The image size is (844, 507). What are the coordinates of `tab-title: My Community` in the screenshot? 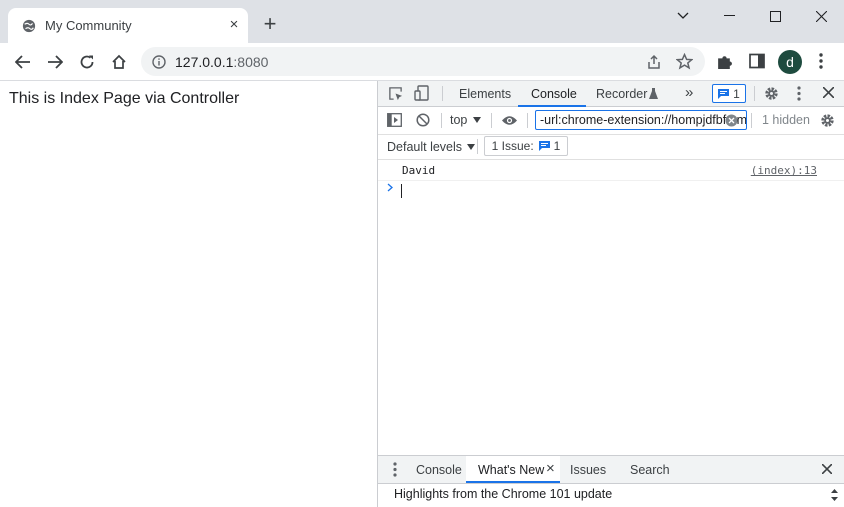 It's located at (88, 25).